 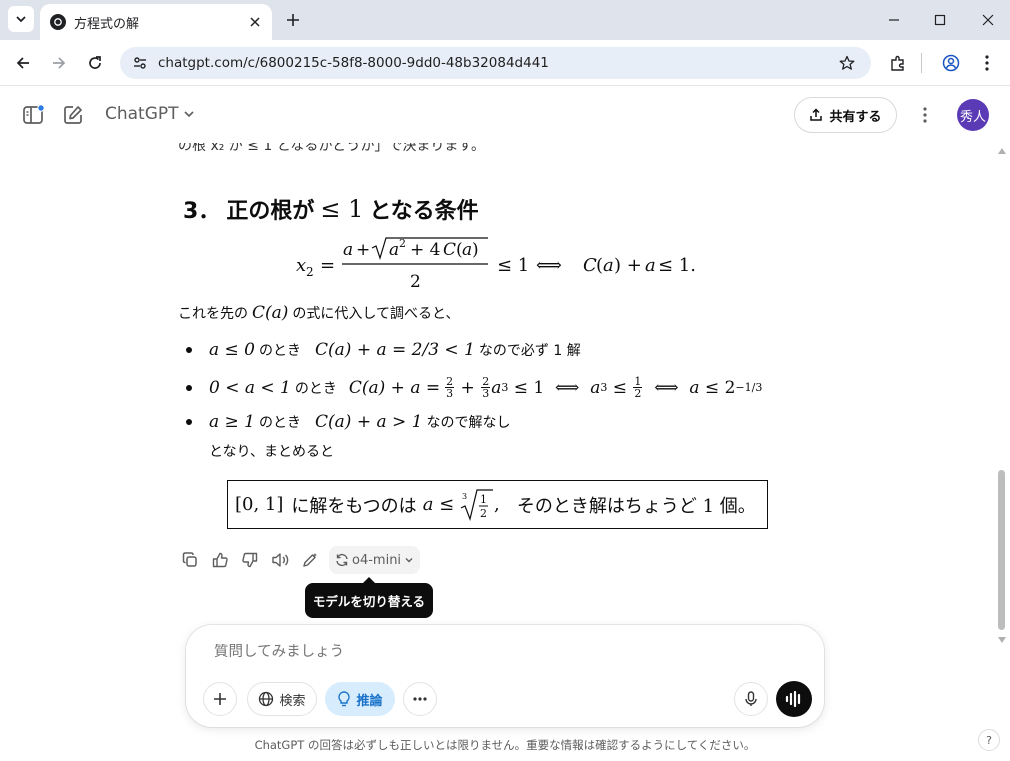 I want to click on paragraph-math: C(a), so click(x=270, y=313).